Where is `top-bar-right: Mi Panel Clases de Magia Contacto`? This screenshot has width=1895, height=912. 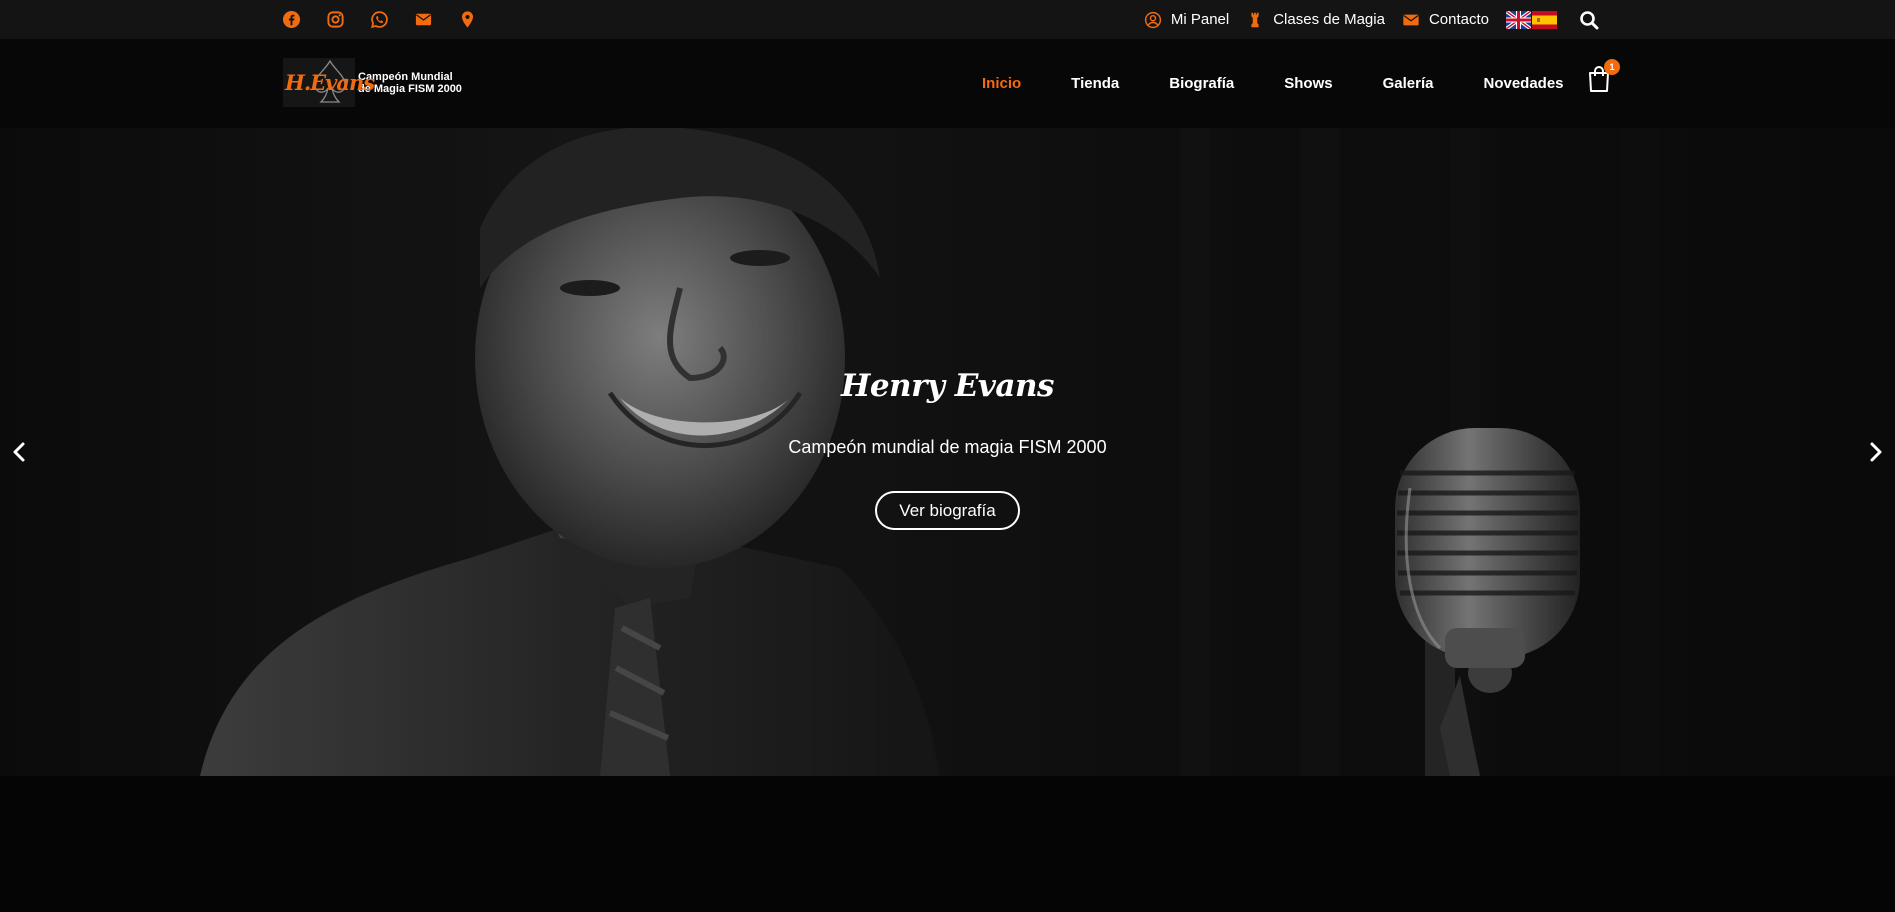 top-bar-right: Mi Panel Clases de Magia Contacto is located at coordinates (1371, 19).